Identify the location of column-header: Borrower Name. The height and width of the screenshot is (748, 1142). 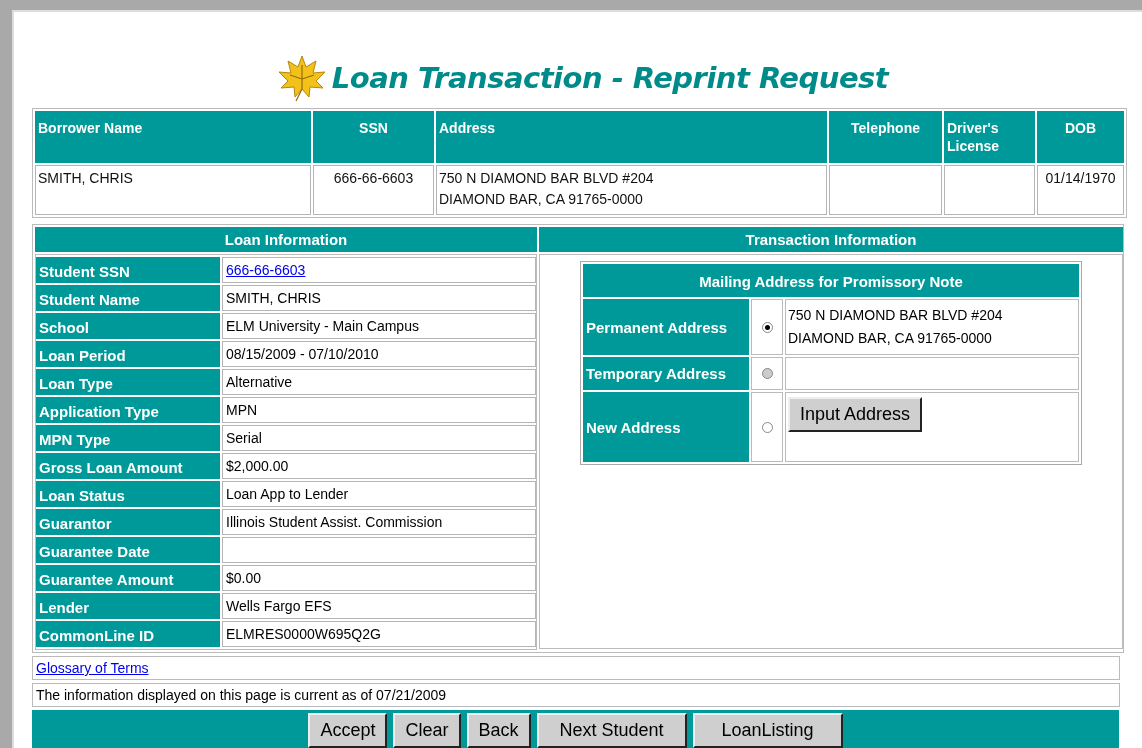
(173, 137).